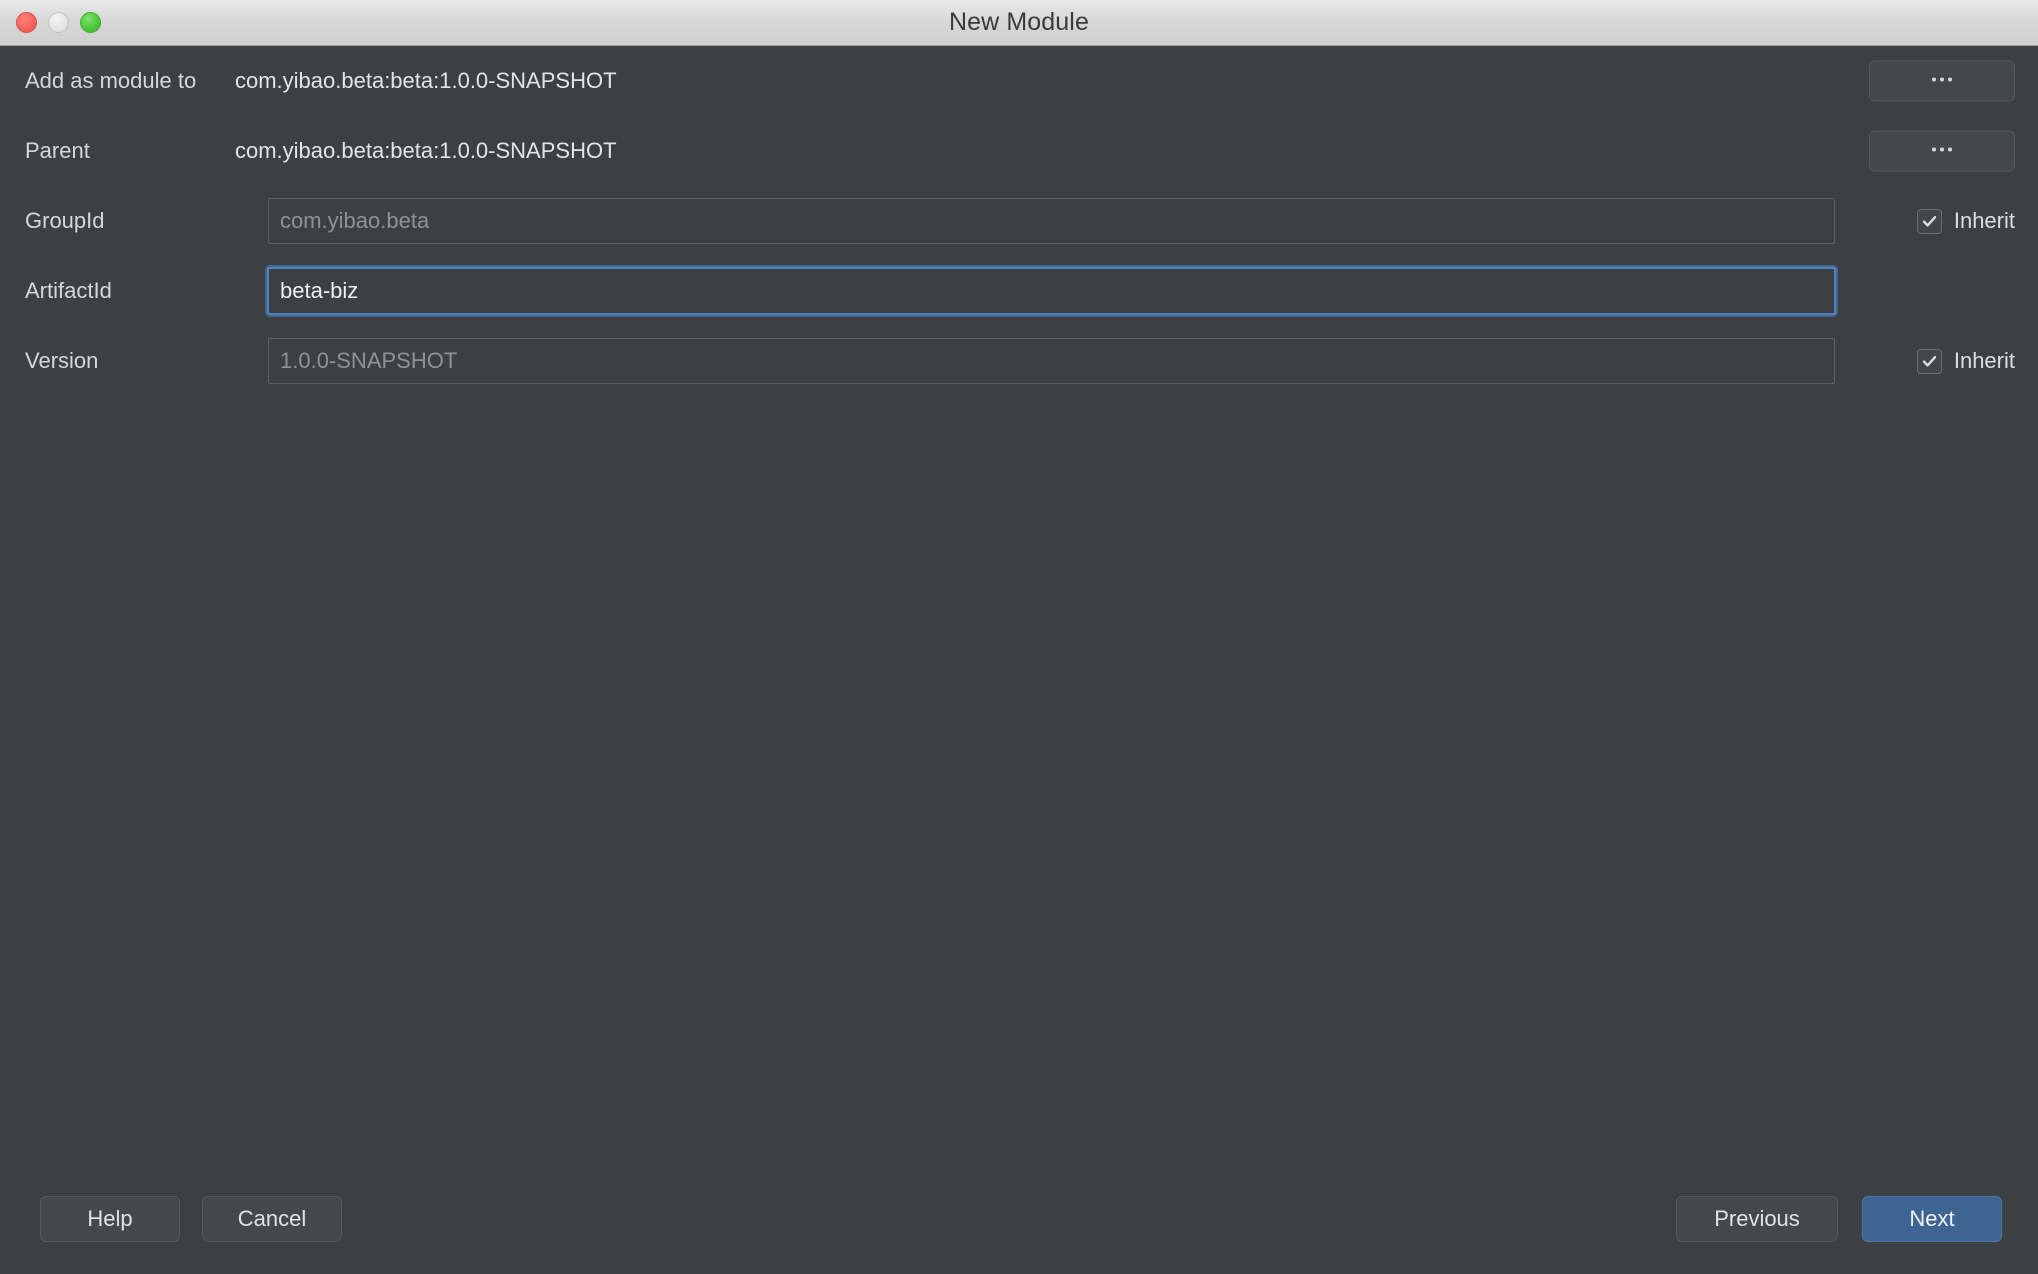 Image resolution: width=2038 pixels, height=1274 pixels. What do you see at coordinates (1839, 1219) in the screenshot?
I see `footer-right-buttons: Previous Next` at bounding box center [1839, 1219].